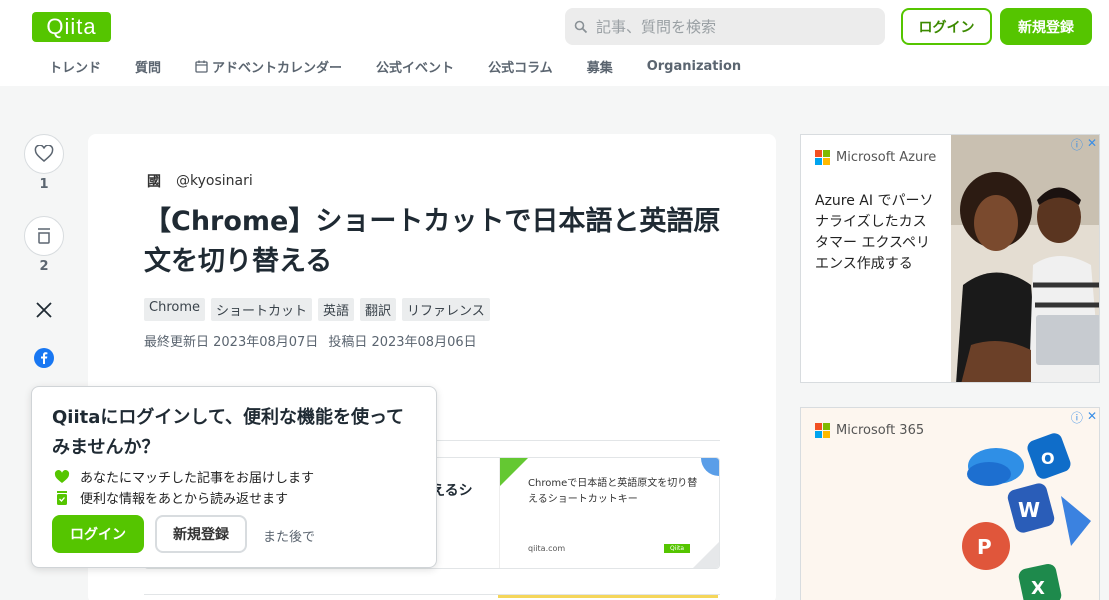  I want to click on article-title: 【Chrome】ショートカットで日本語と英語原文を切り替える, so click(432, 241).